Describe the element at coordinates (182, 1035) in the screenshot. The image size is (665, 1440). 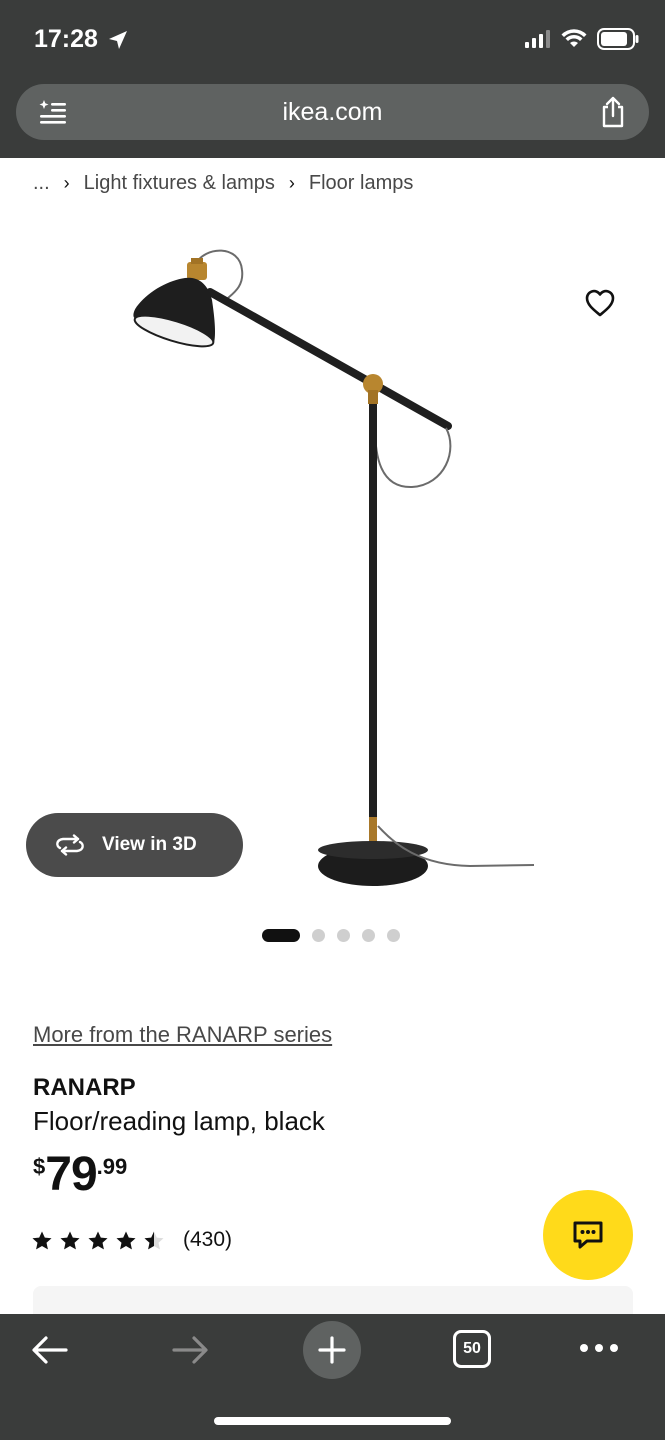
I see `series-link: More from the RANARP series` at that location.